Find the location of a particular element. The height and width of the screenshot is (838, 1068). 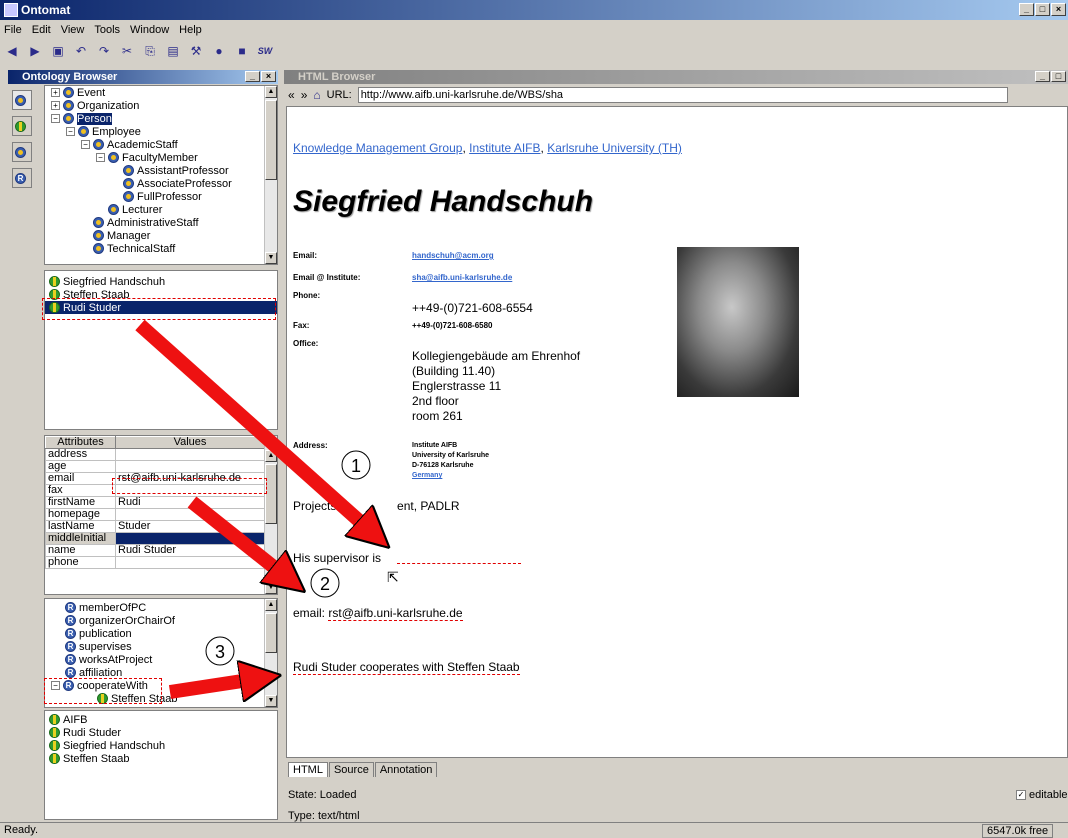

marker-1: 1 is located at coordinates (356, 465).